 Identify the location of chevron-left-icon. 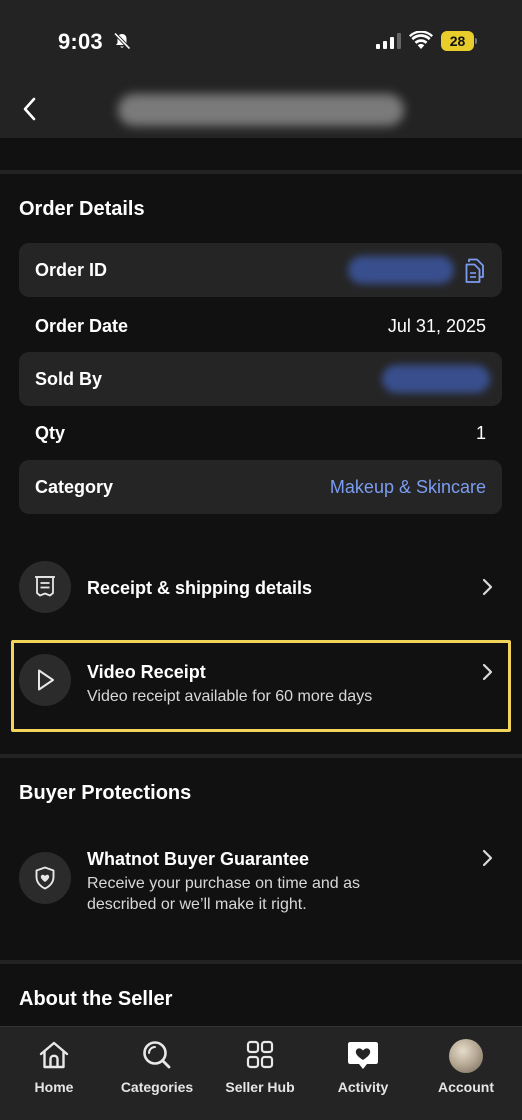
(30, 109).